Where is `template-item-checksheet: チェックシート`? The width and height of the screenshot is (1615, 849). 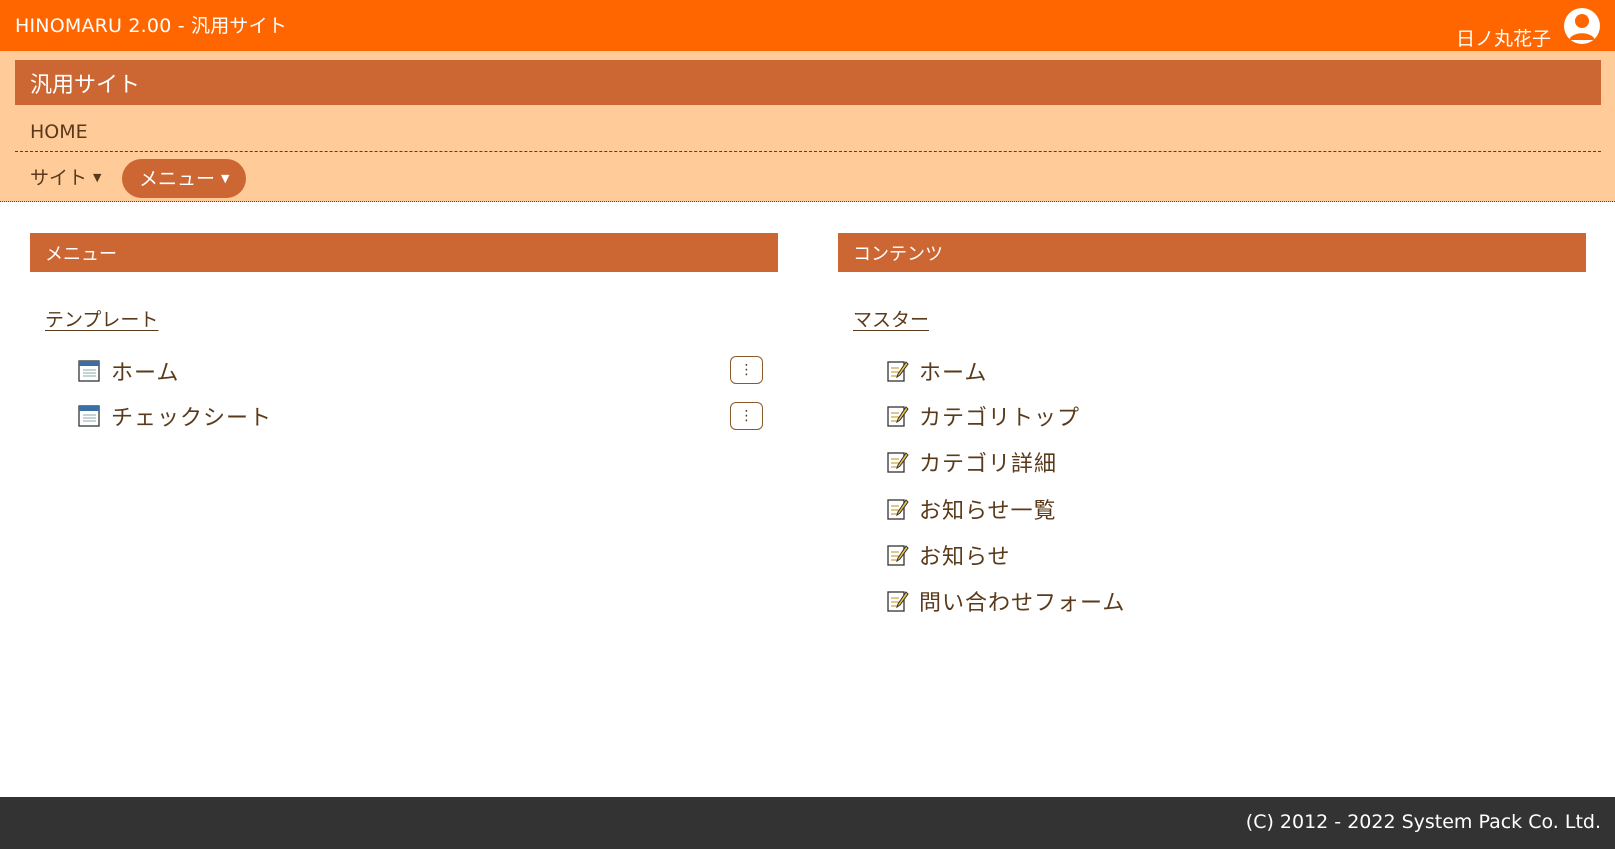
template-item-checksheet: チェックシート is located at coordinates (174, 416).